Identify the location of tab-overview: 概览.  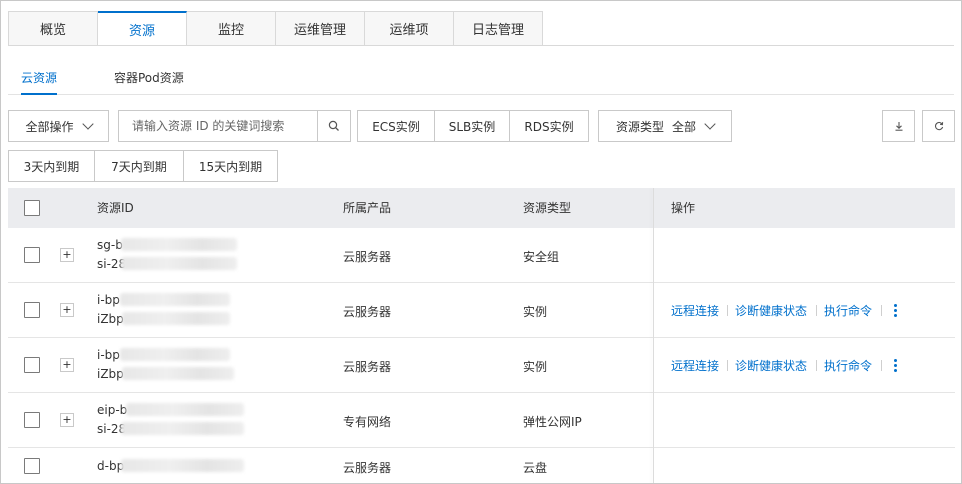
(53, 28).